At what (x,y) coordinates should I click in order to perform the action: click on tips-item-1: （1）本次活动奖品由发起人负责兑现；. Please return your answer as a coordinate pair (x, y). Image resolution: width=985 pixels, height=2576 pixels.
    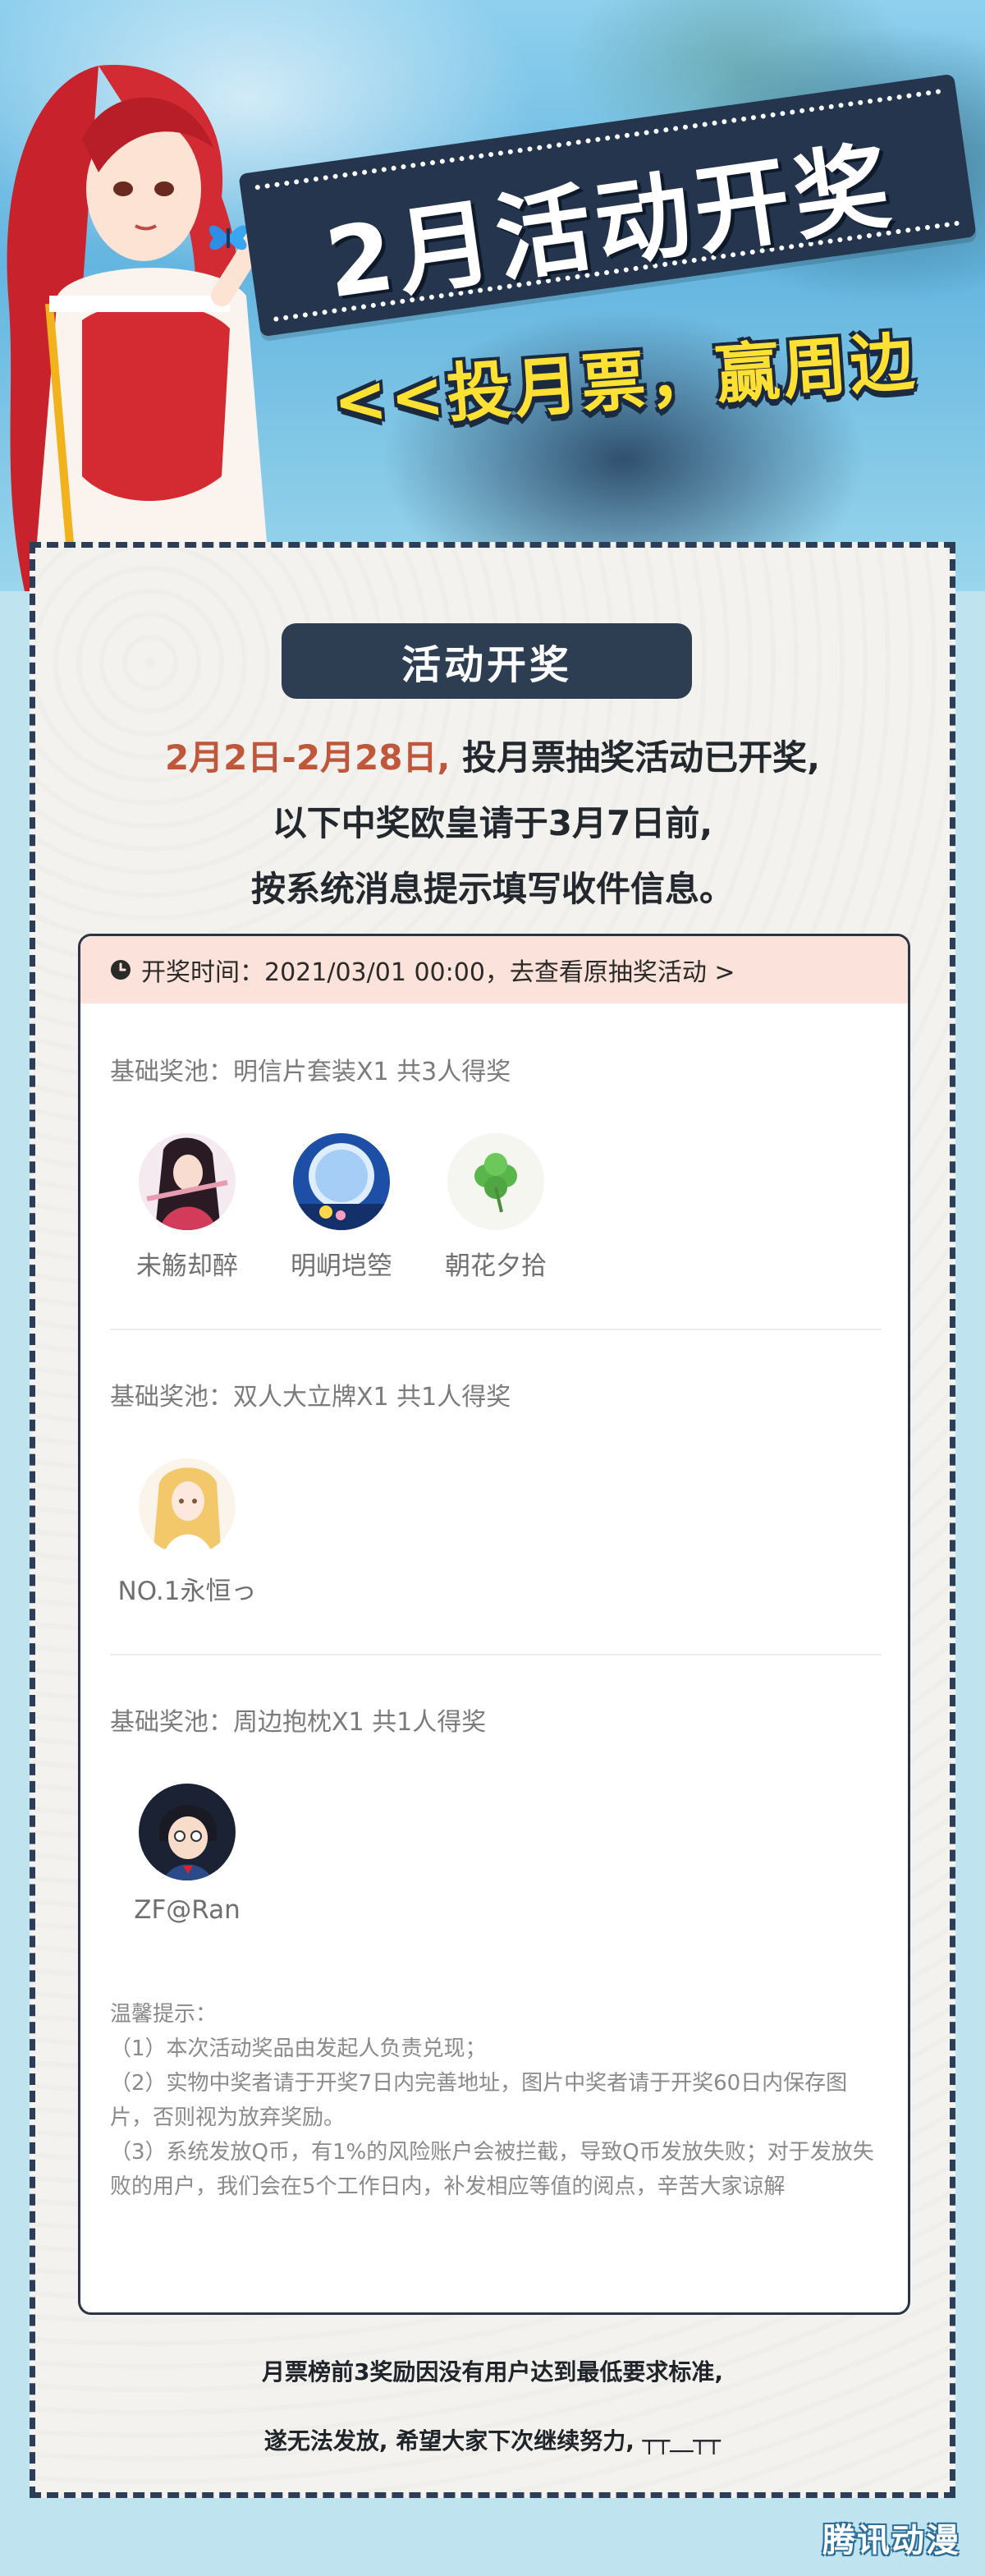
    Looking at the image, I should click on (298, 2048).